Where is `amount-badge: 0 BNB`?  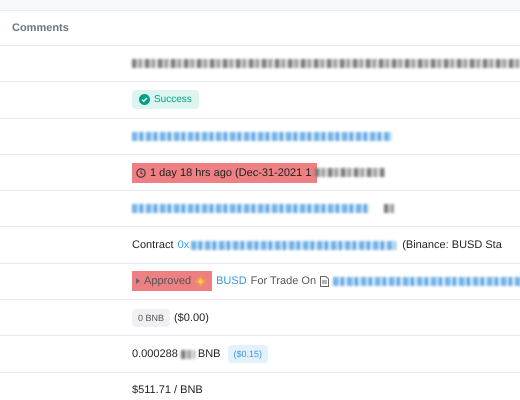 amount-badge: 0 BNB is located at coordinates (151, 317).